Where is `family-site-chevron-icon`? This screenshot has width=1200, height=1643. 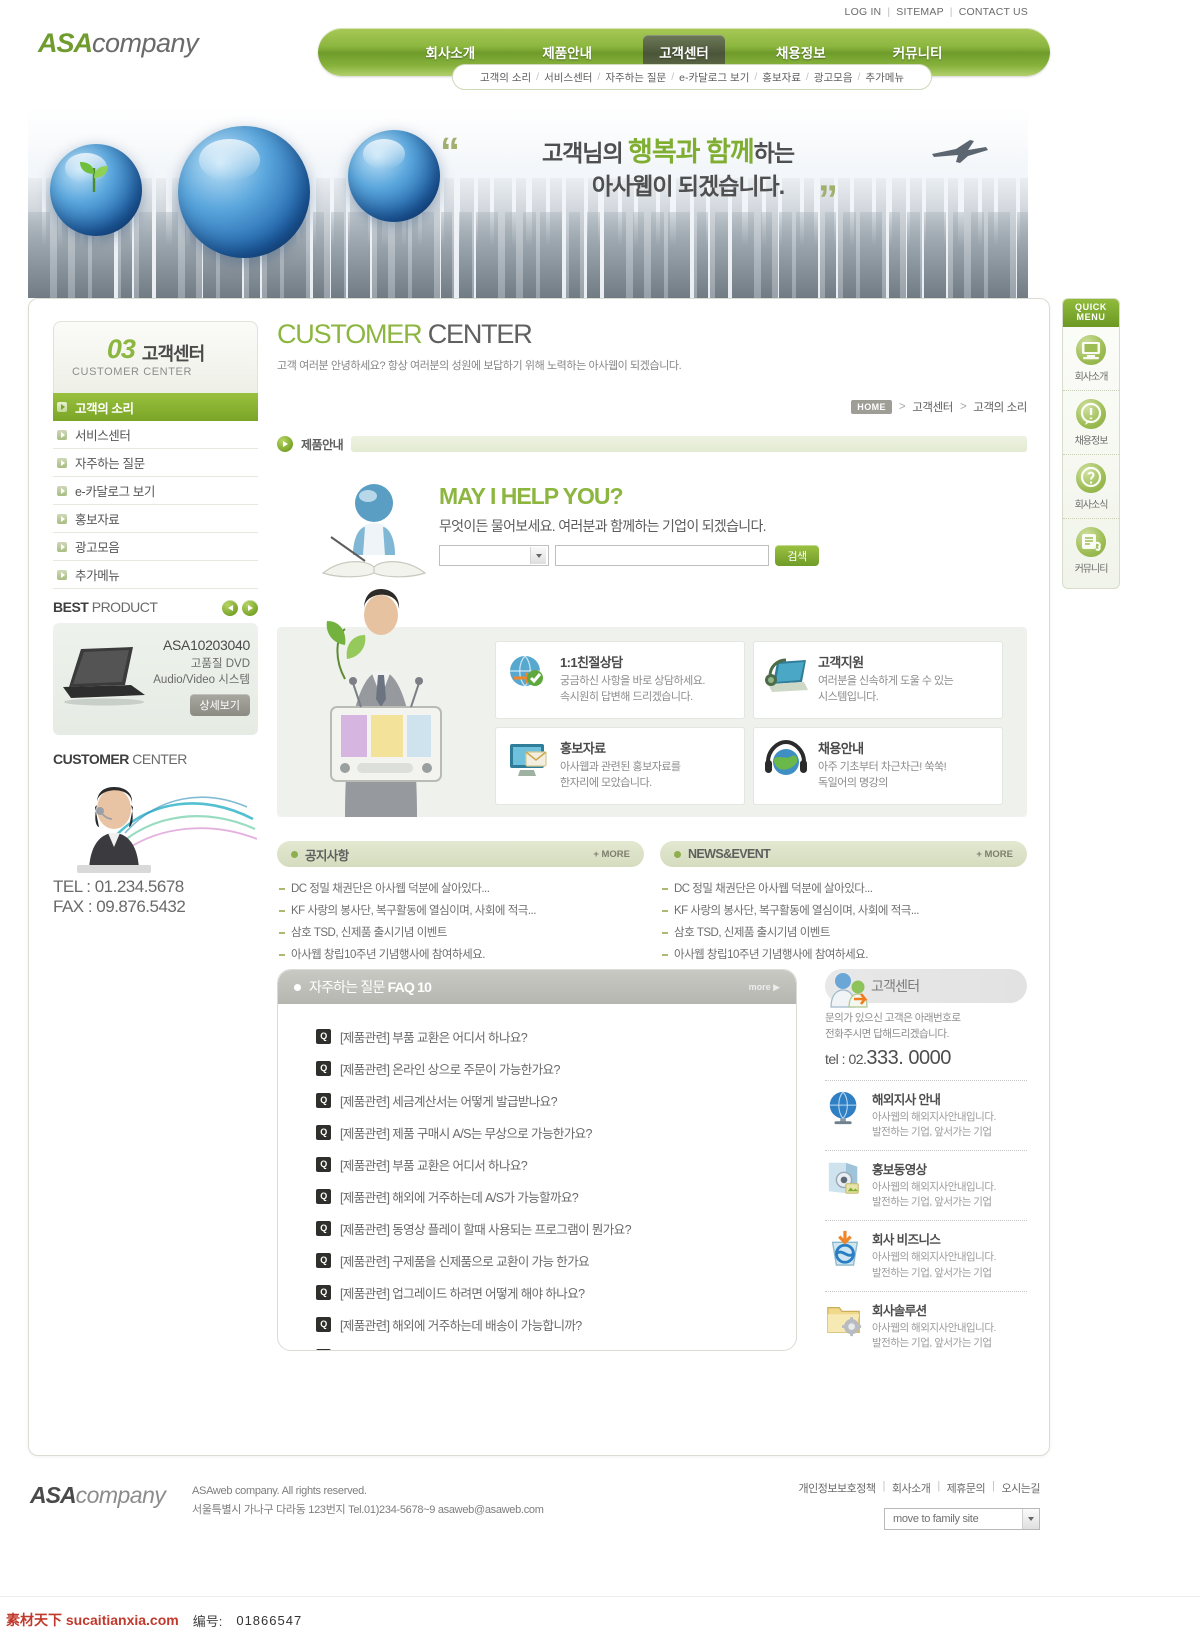 family-site-chevron-icon is located at coordinates (1030, 1519).